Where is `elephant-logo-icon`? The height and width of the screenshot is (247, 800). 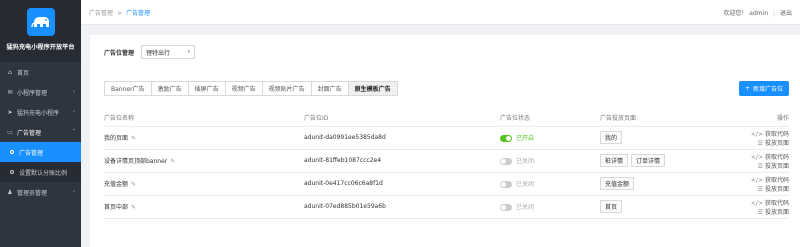 elephant-logo-icon is located at coordinates (40, 22).